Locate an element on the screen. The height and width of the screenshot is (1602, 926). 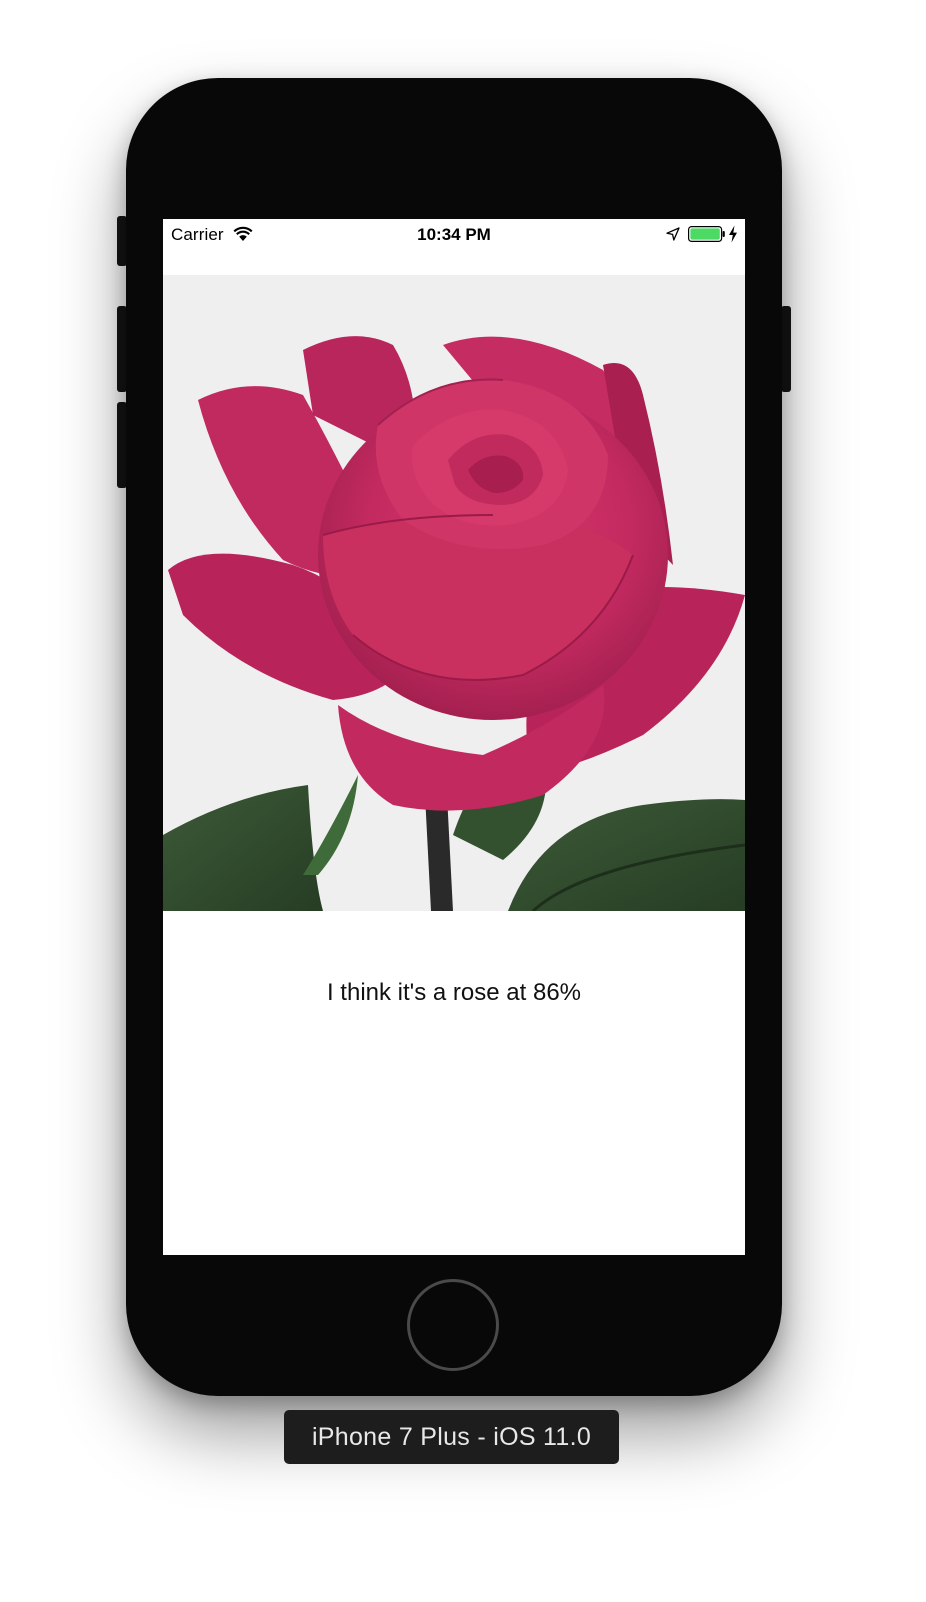
home-button is located at coordinates (453, 1325).